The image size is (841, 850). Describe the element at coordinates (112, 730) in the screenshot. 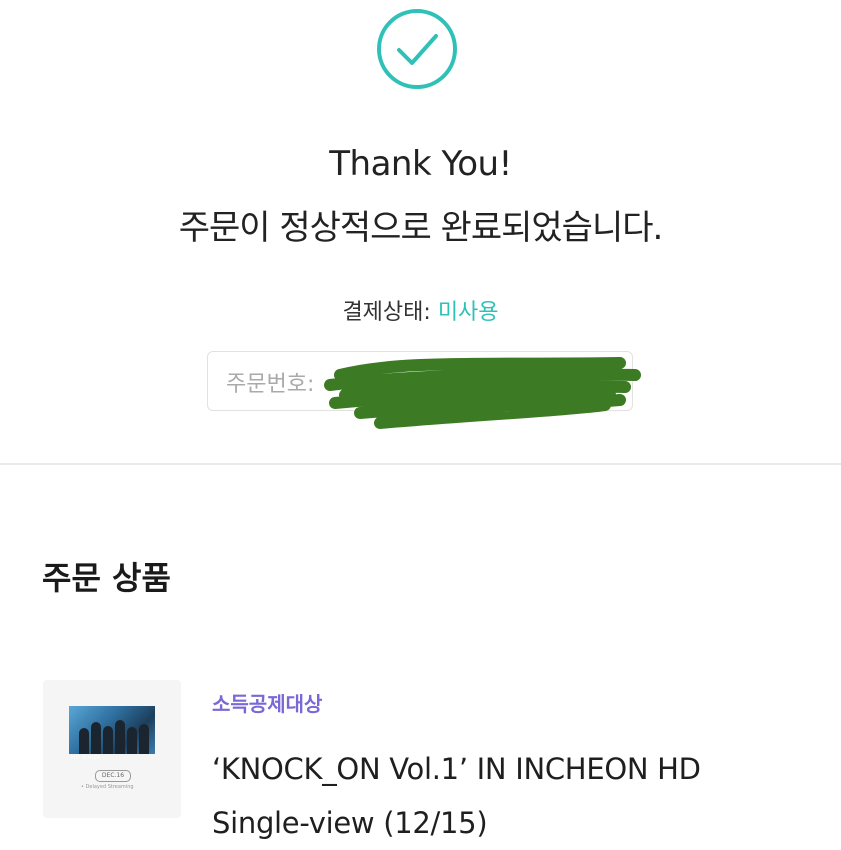

I see `product-photo` at that location.